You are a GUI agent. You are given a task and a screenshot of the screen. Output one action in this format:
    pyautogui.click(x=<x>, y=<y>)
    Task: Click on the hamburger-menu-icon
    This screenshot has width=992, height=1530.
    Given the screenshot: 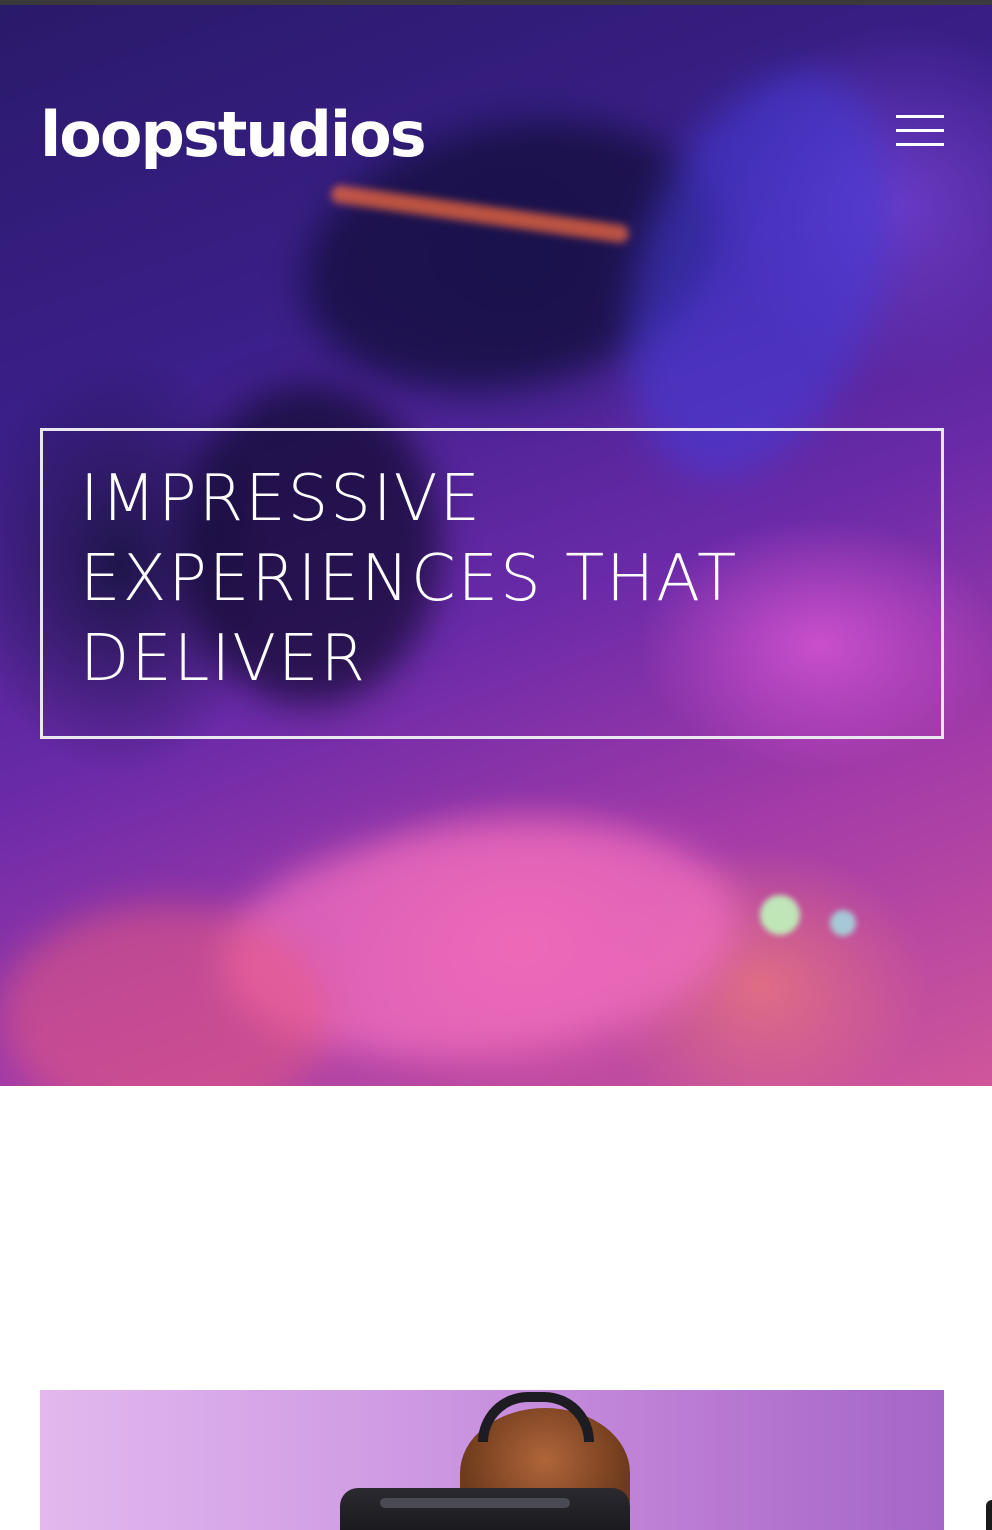 What is the action you would take?
    pyautogui.click(x=920, y=131)
    